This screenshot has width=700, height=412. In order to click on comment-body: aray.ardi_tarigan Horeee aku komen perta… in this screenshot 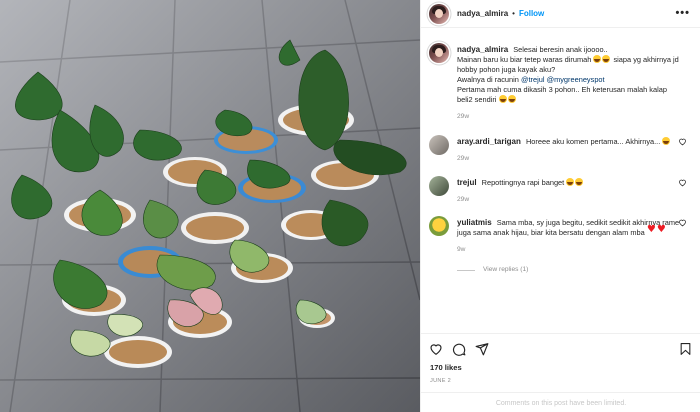, I will do `click(570, 150)`.